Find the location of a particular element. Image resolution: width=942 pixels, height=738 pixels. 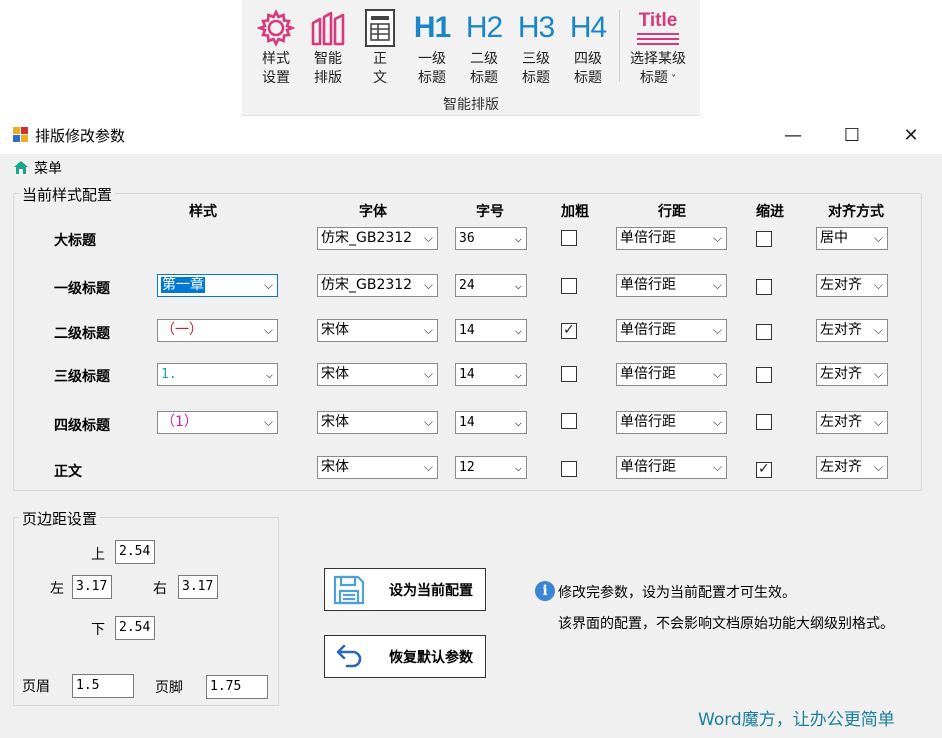

align-select-body: 左对齐 ⌵ is located at coordinates (852, 467).